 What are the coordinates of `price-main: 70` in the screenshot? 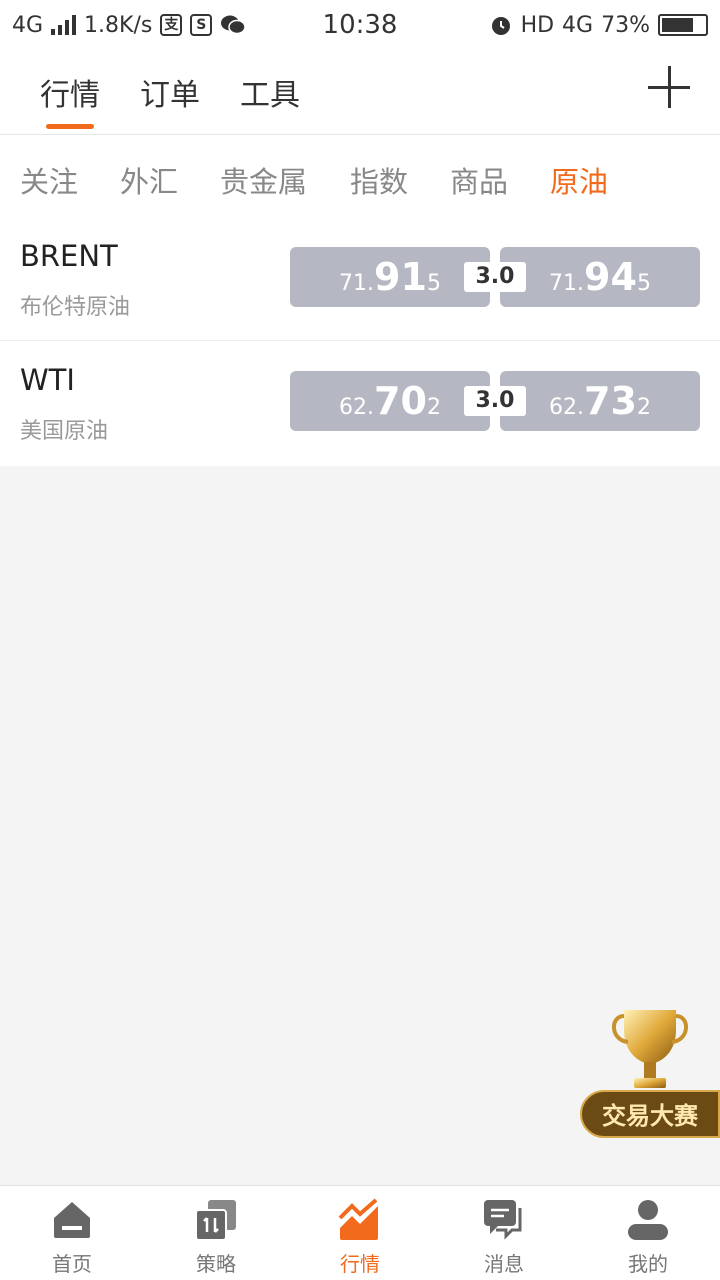 It's located at (400, 401).